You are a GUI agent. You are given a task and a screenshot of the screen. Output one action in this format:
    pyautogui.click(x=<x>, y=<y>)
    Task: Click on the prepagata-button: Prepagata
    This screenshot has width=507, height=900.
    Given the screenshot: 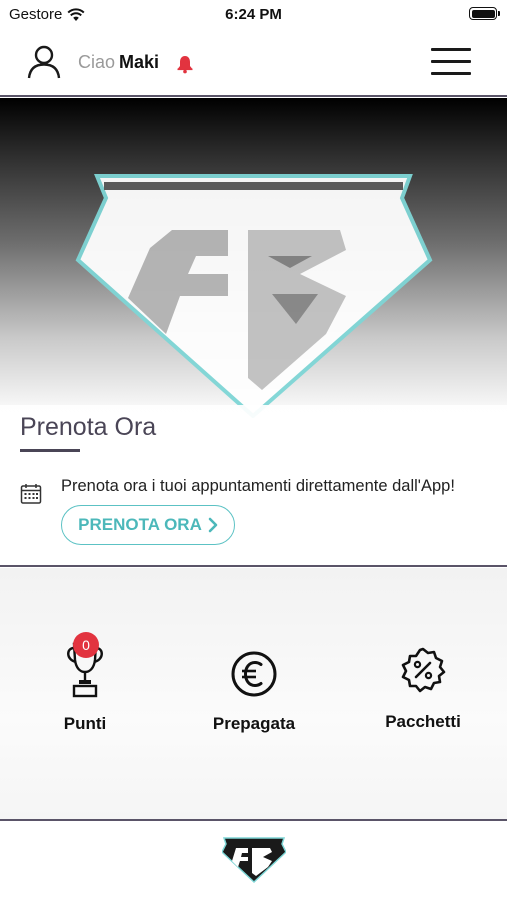 What is the action you would take?
    pyautogui.click(x=254, y=692)
    